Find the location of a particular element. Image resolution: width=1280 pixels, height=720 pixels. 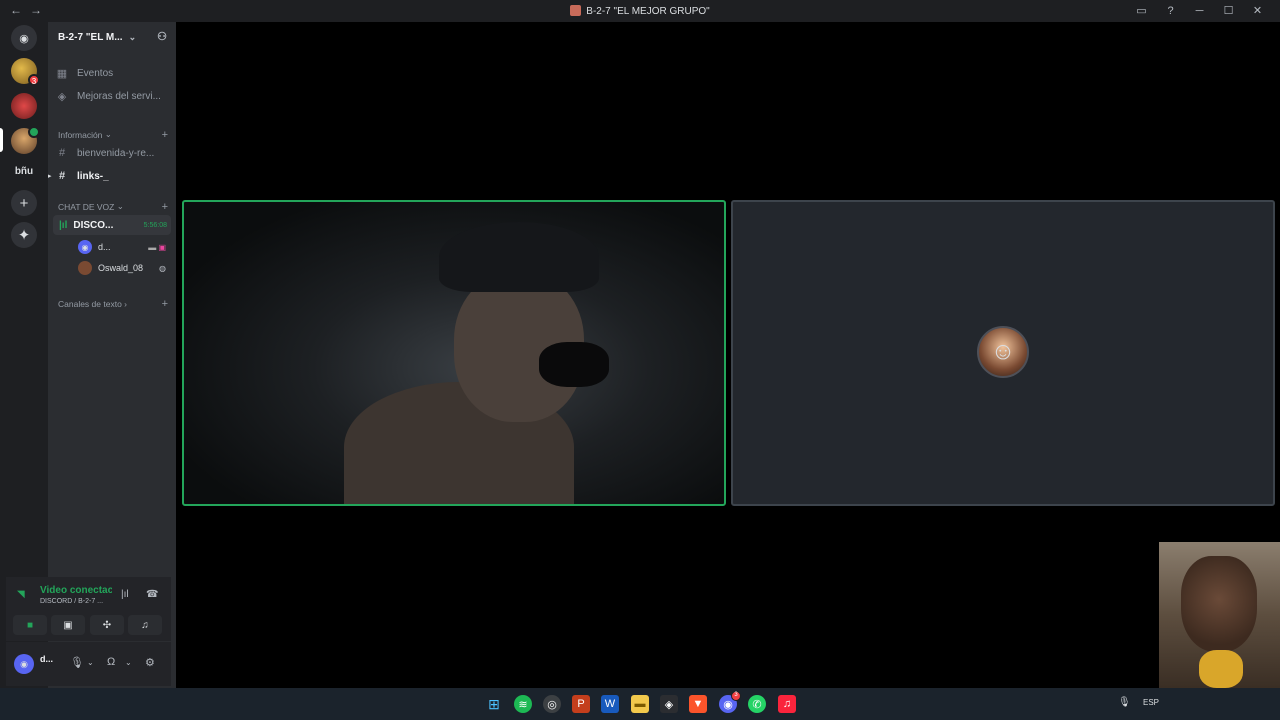

overlay-face is located at coordinates (1219, 604).